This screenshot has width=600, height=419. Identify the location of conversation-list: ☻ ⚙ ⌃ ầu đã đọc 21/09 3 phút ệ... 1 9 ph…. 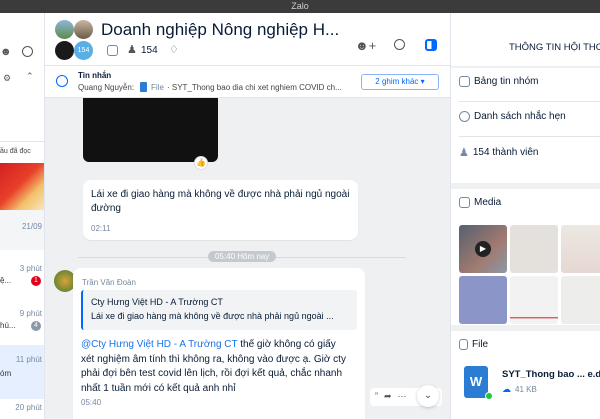
(22, 216).